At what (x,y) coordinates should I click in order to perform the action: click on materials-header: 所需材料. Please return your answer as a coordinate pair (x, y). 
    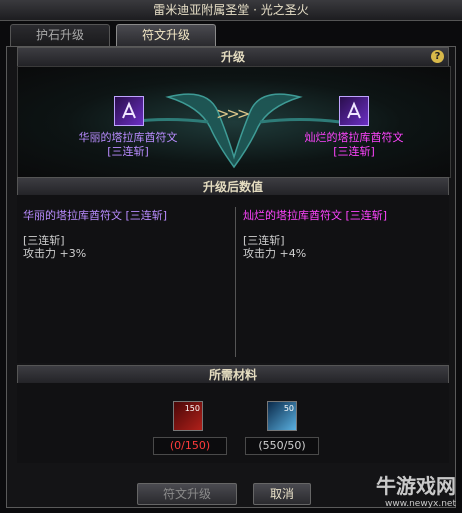
    Looking at the image, I should click on (233, 375).